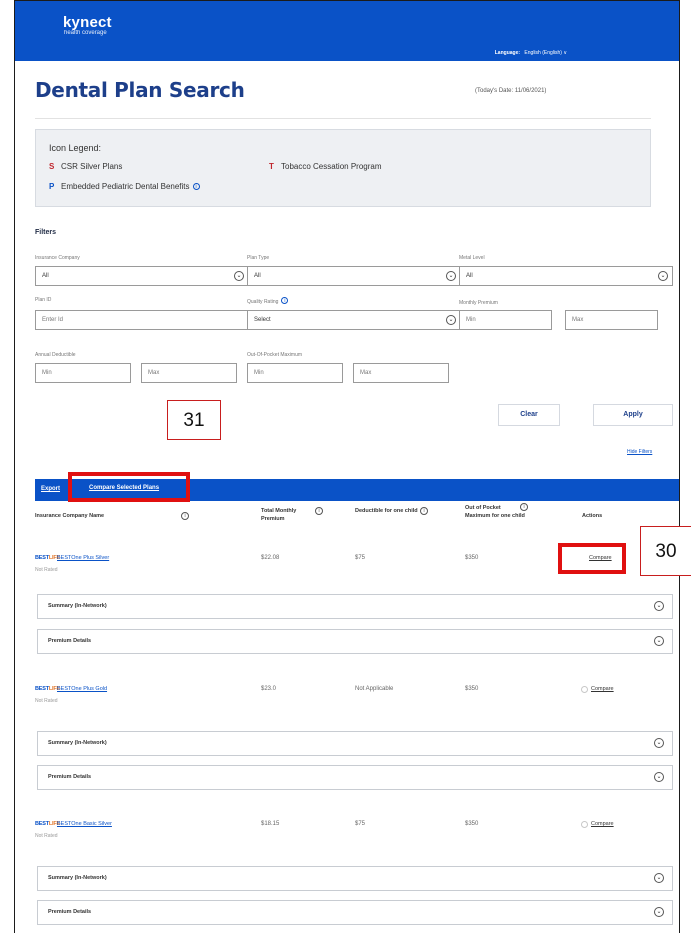  I want to click on kynect-logo: kynect health coverage, so click(87, 25).